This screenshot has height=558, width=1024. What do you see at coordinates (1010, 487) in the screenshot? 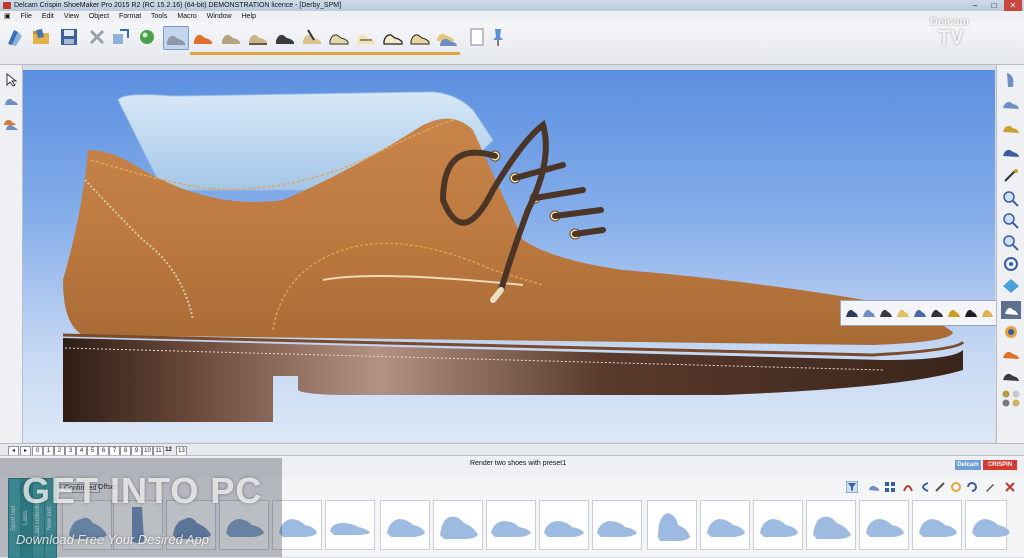
I see `close-panel-icon` at bounding box center [1010, 487].